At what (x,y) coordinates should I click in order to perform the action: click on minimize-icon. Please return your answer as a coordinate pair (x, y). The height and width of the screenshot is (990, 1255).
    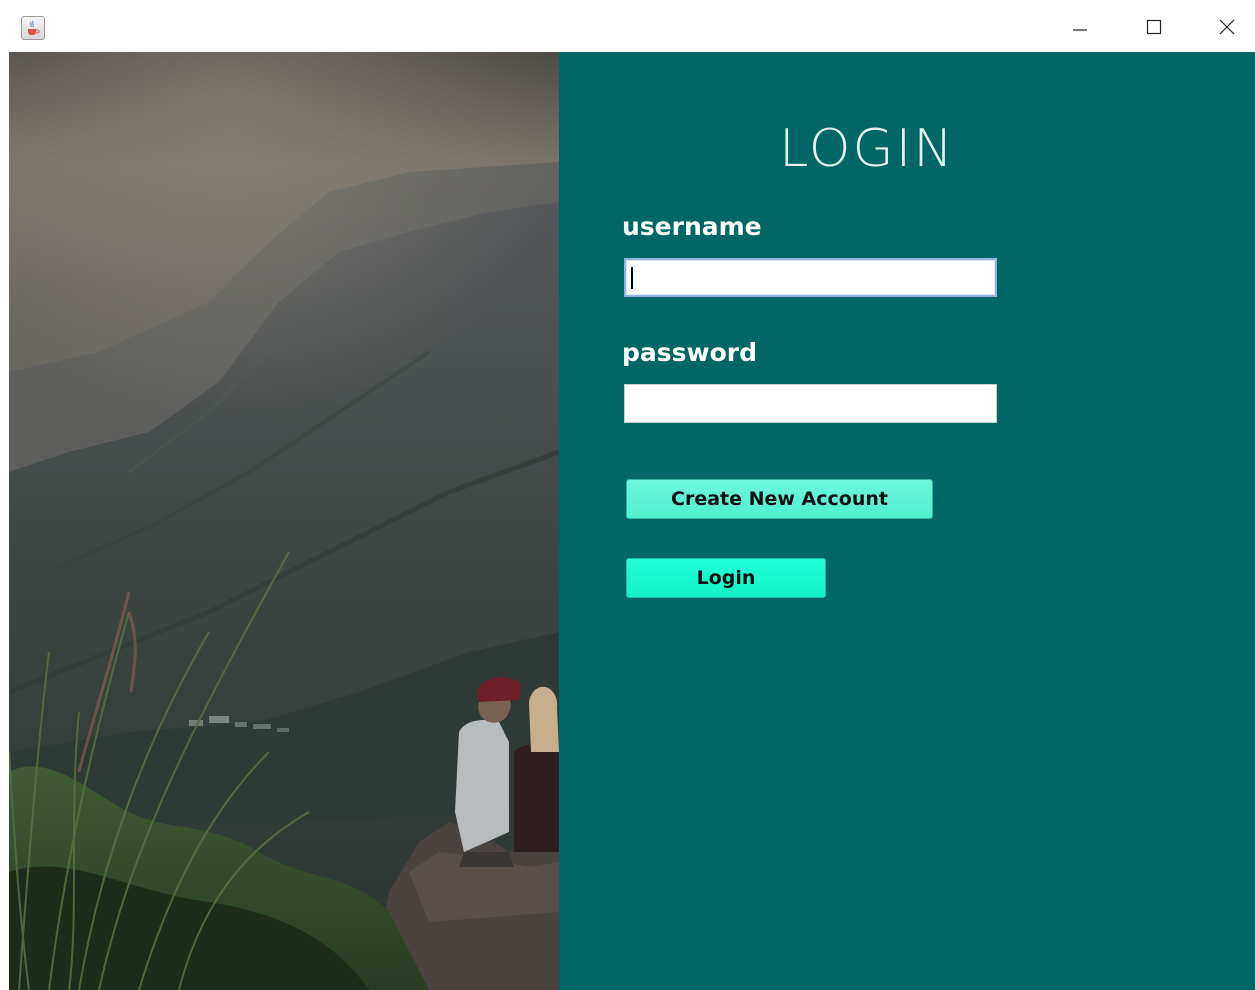
    Looking at the image, I should click on (1080, 30).